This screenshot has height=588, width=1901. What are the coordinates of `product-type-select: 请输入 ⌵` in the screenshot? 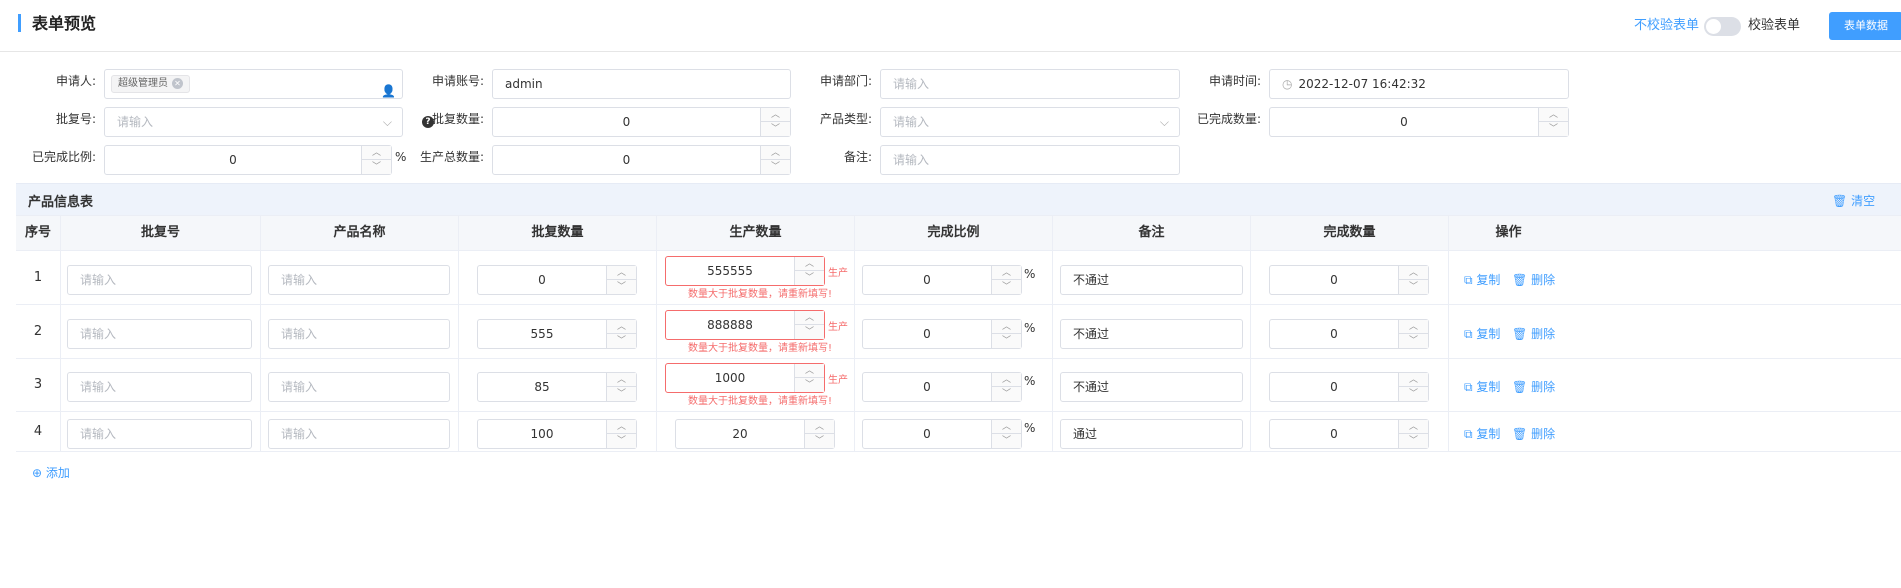 It's located at (1030, 122).